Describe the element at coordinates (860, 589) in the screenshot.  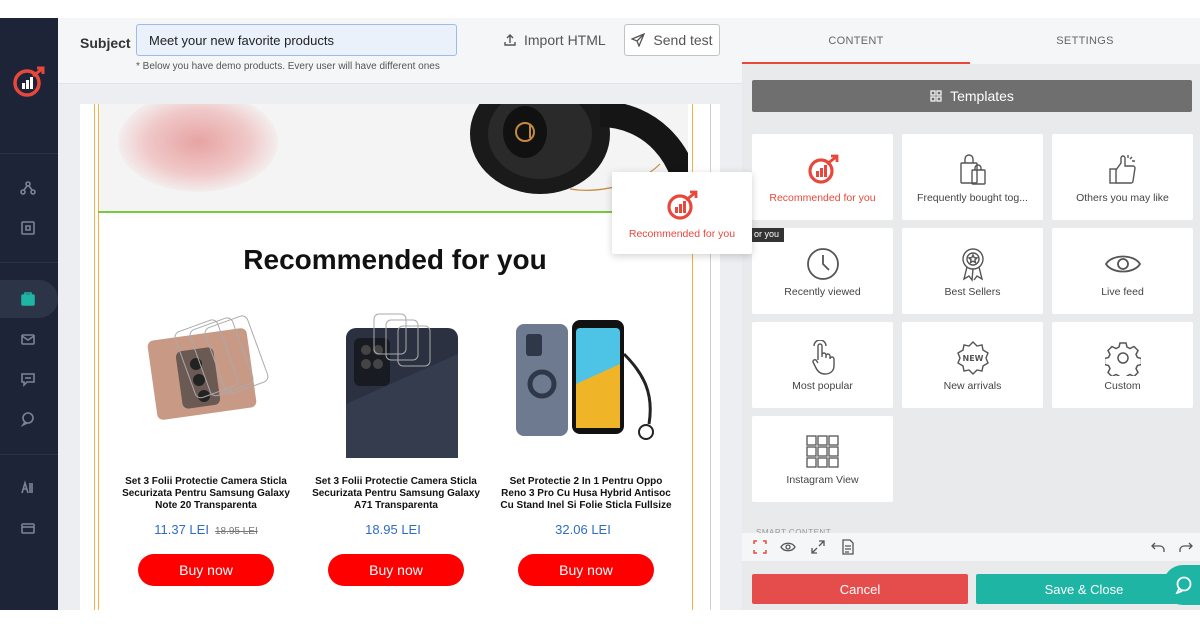
I see `cancel-button: Cancel` at that location.